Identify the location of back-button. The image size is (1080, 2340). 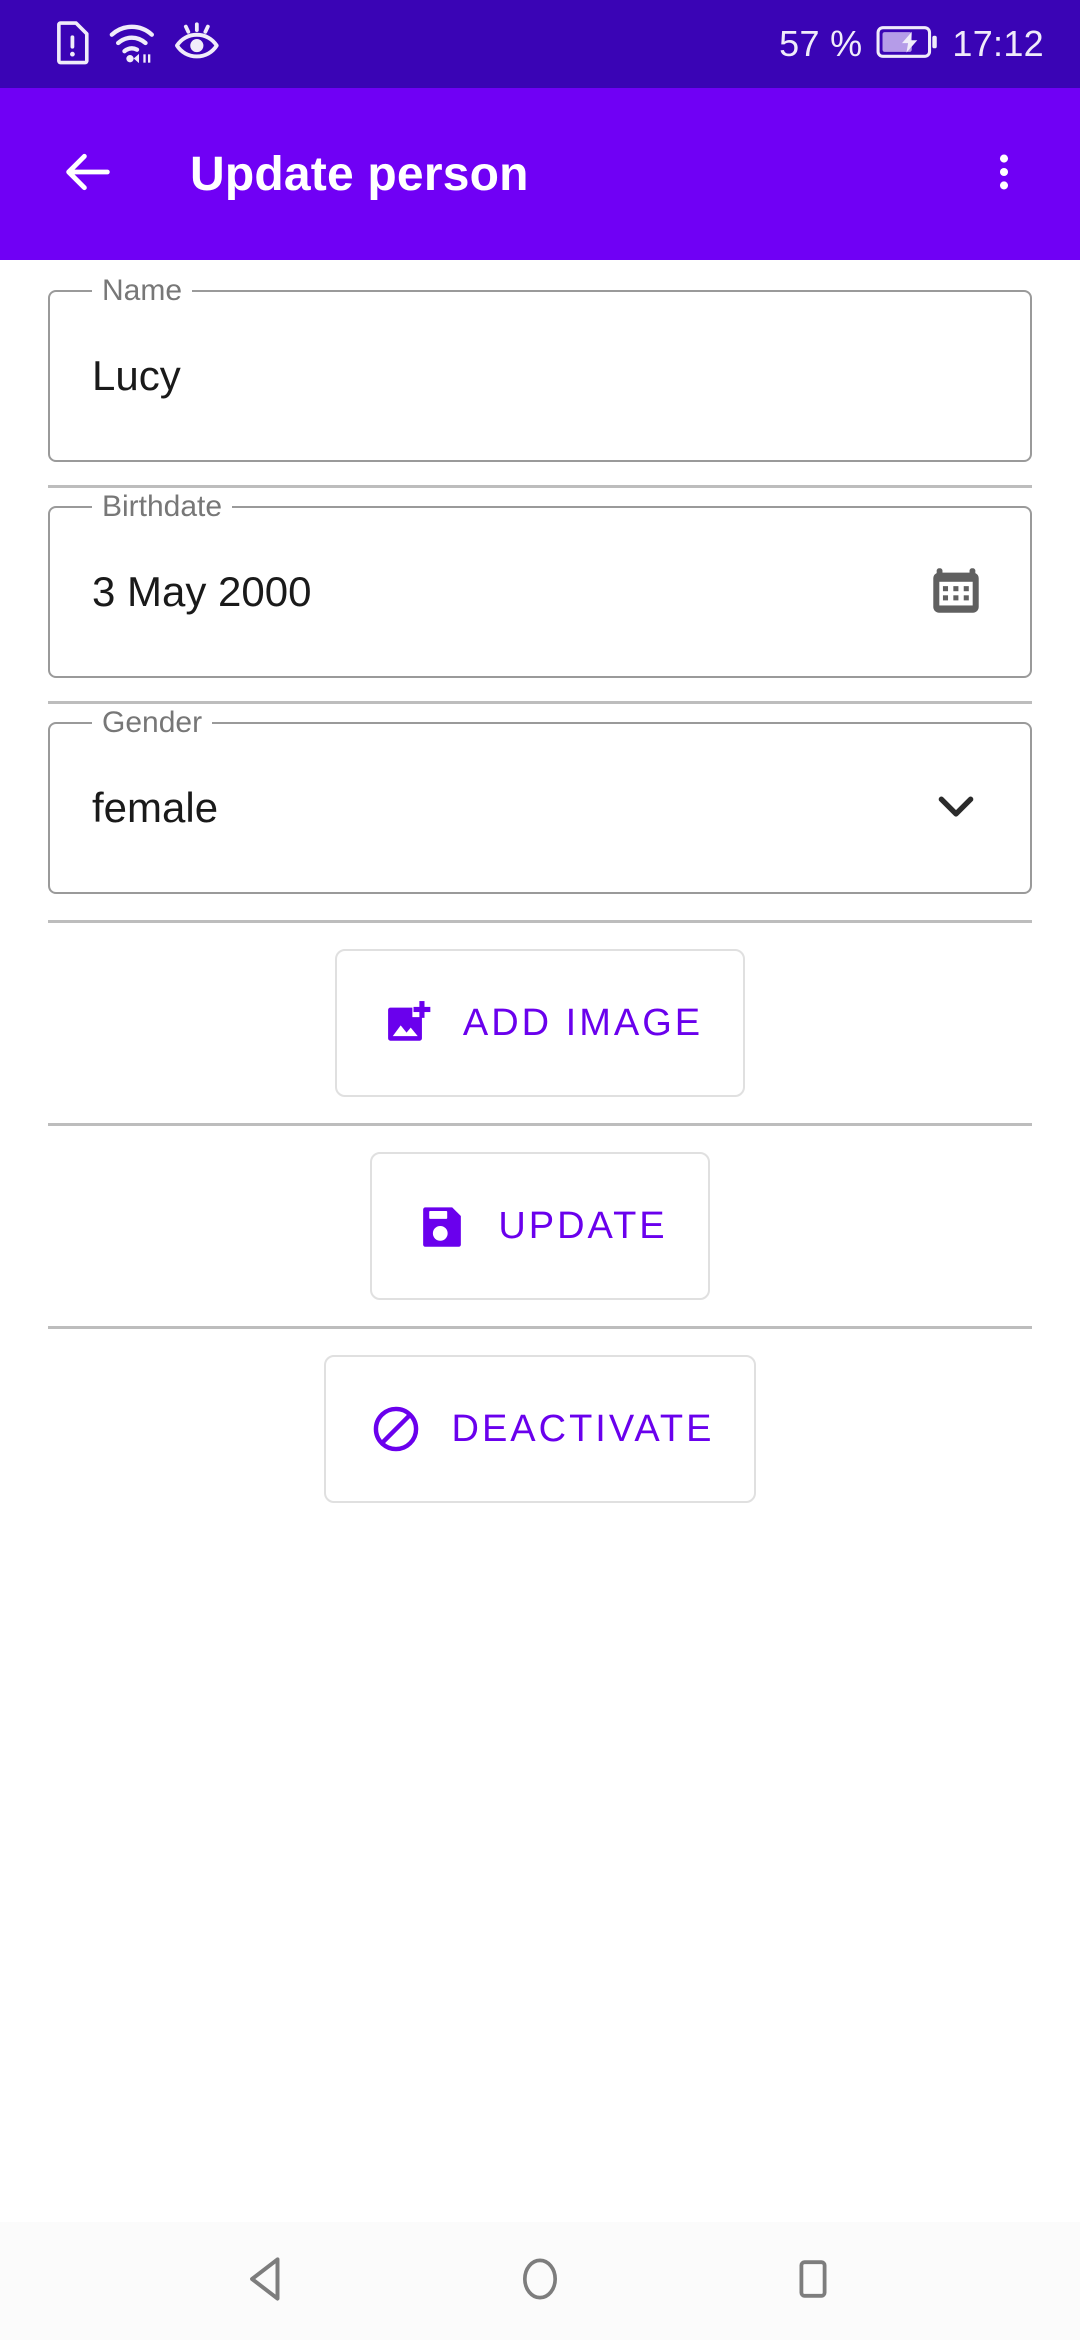
(88, 174).